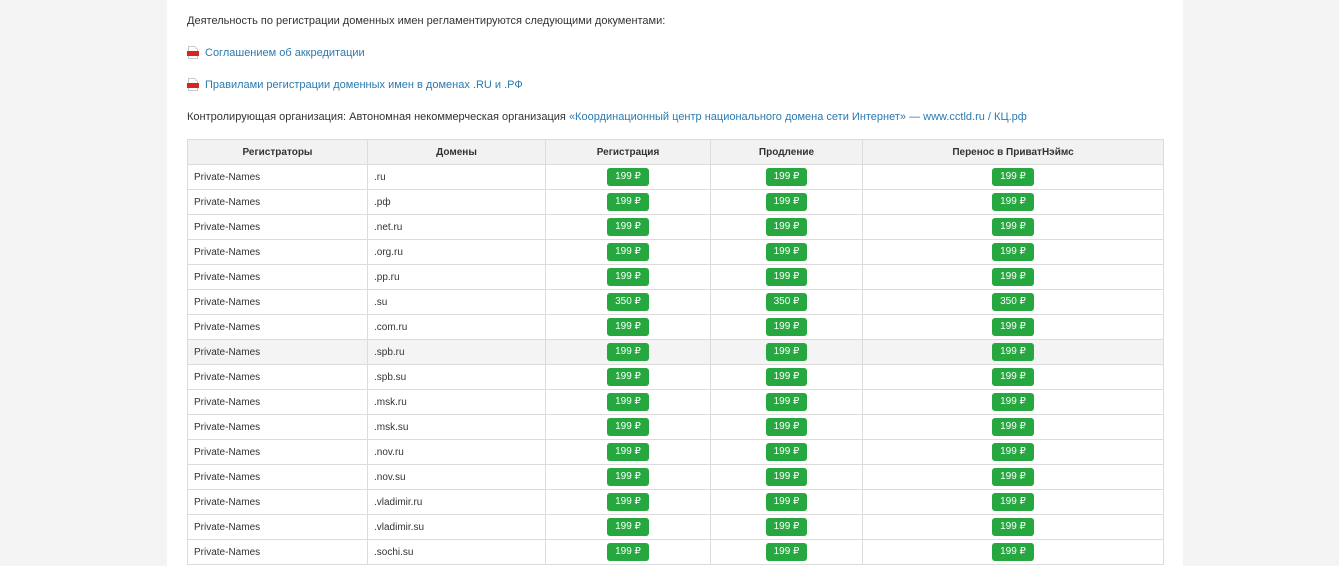 The width and height of the screenshot is (1339, 566). What do you see at coordinates (675, 277) in the screenshot?
I see `table-row: Private-Names .pp.ru 199 ₽ 199 ₽ 199 ₽` at bounding box center [675, 277].